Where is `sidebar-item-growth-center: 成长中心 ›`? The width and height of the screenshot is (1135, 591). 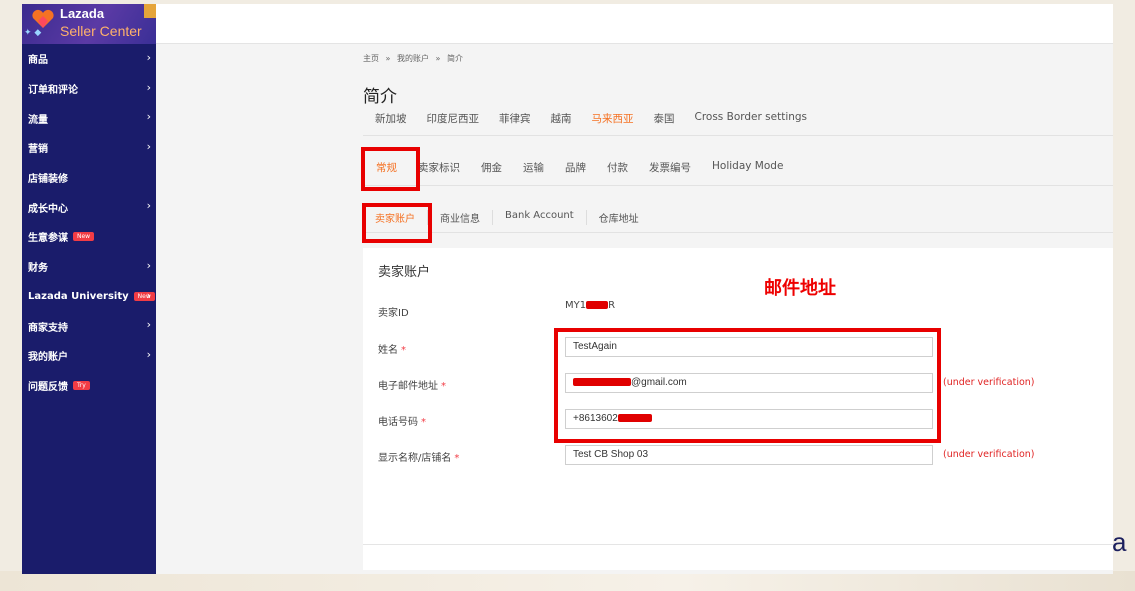 sidebar-item-growth-center: 成长中心 › is located at coordinates (89, 207).